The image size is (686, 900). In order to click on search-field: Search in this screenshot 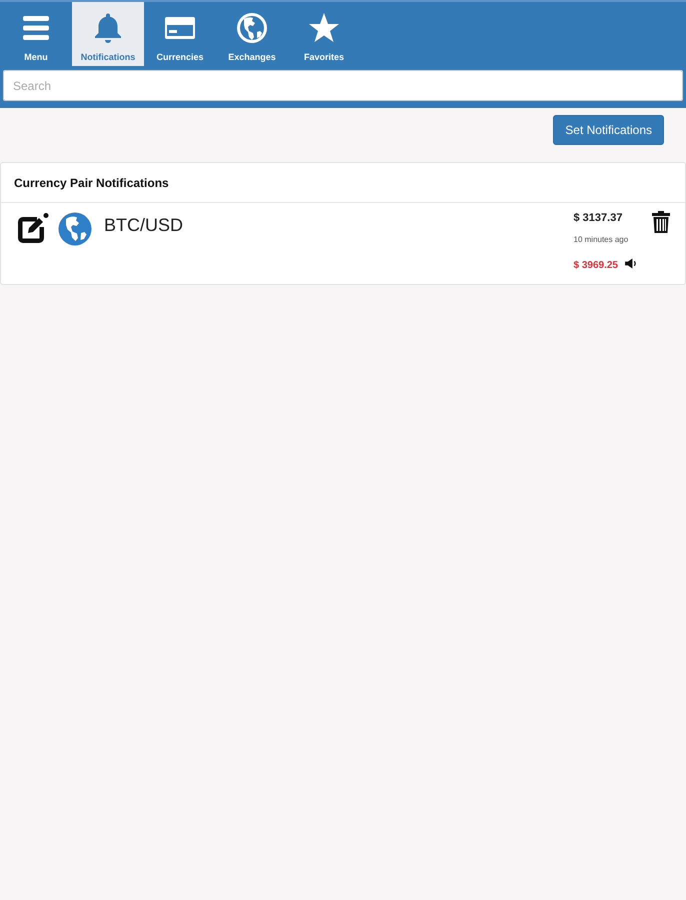, I will do `click(343, 85)`.